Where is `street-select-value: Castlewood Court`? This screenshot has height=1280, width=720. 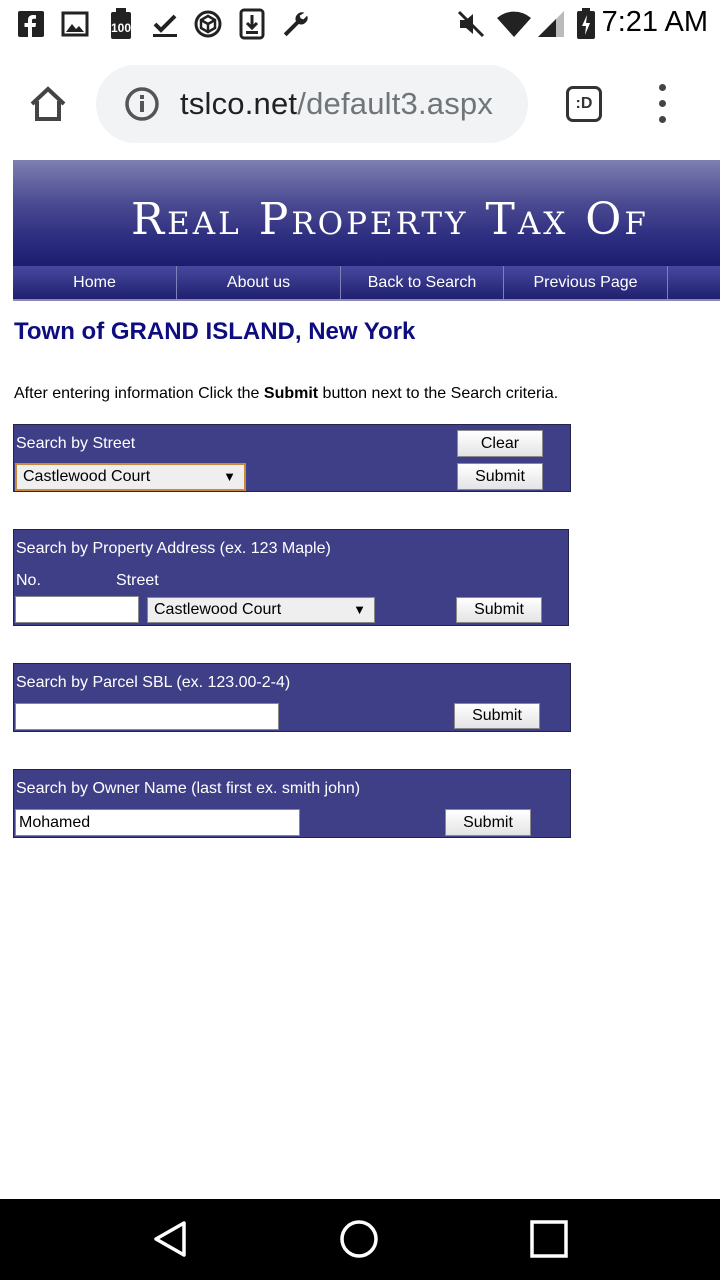
street-select-value: Castlewood Court is located at coordinates (87, 476).